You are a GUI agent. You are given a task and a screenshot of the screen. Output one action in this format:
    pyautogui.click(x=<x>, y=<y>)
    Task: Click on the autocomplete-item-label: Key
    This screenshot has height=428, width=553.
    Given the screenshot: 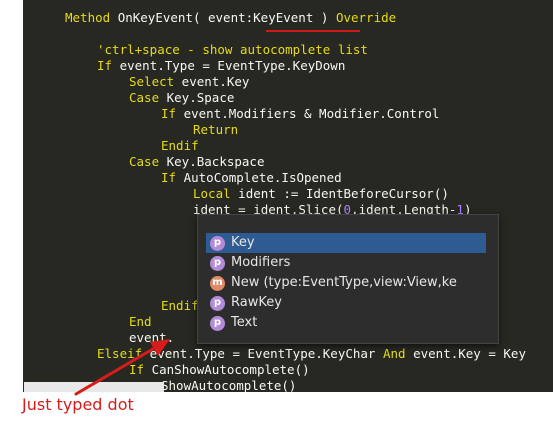 What is the action you would take?
    pyautogui.click(x=243, y=242)
    